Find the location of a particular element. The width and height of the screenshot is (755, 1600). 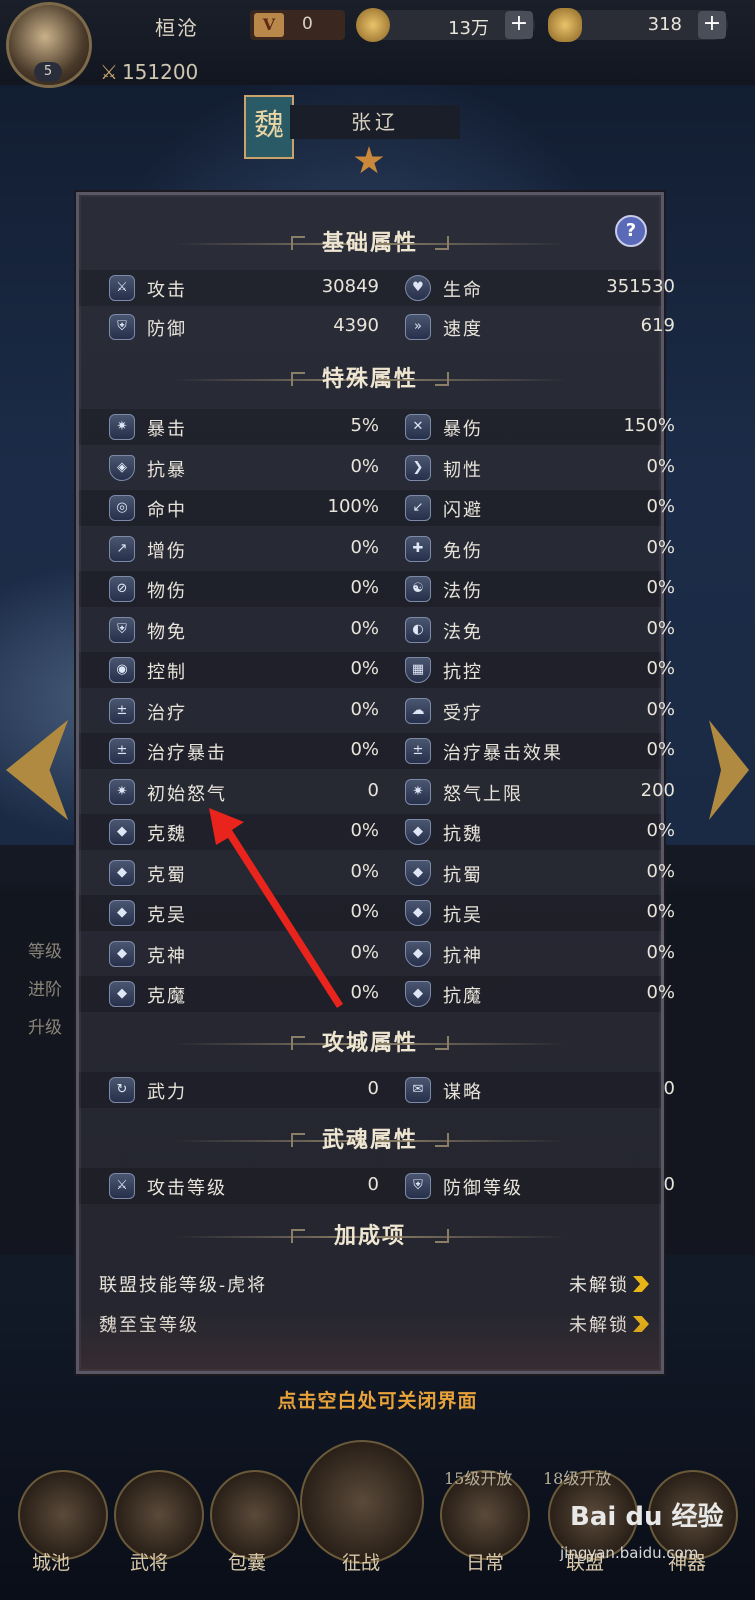

attribute-row: ◆ 克魔 0% ◆ 抗魔 0% is located at coordinates (377, 994).